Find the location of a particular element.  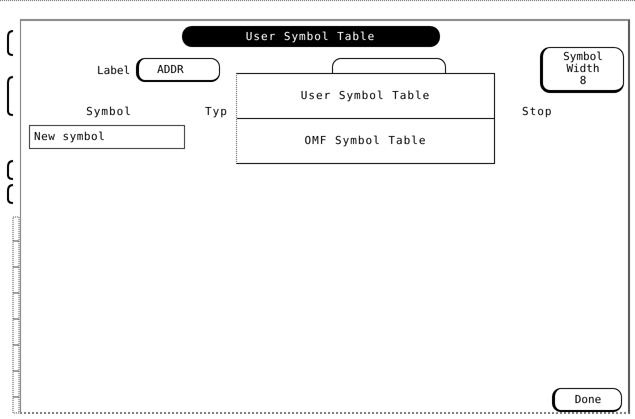

column-header: Symbol is located at coordinates (109, 111).